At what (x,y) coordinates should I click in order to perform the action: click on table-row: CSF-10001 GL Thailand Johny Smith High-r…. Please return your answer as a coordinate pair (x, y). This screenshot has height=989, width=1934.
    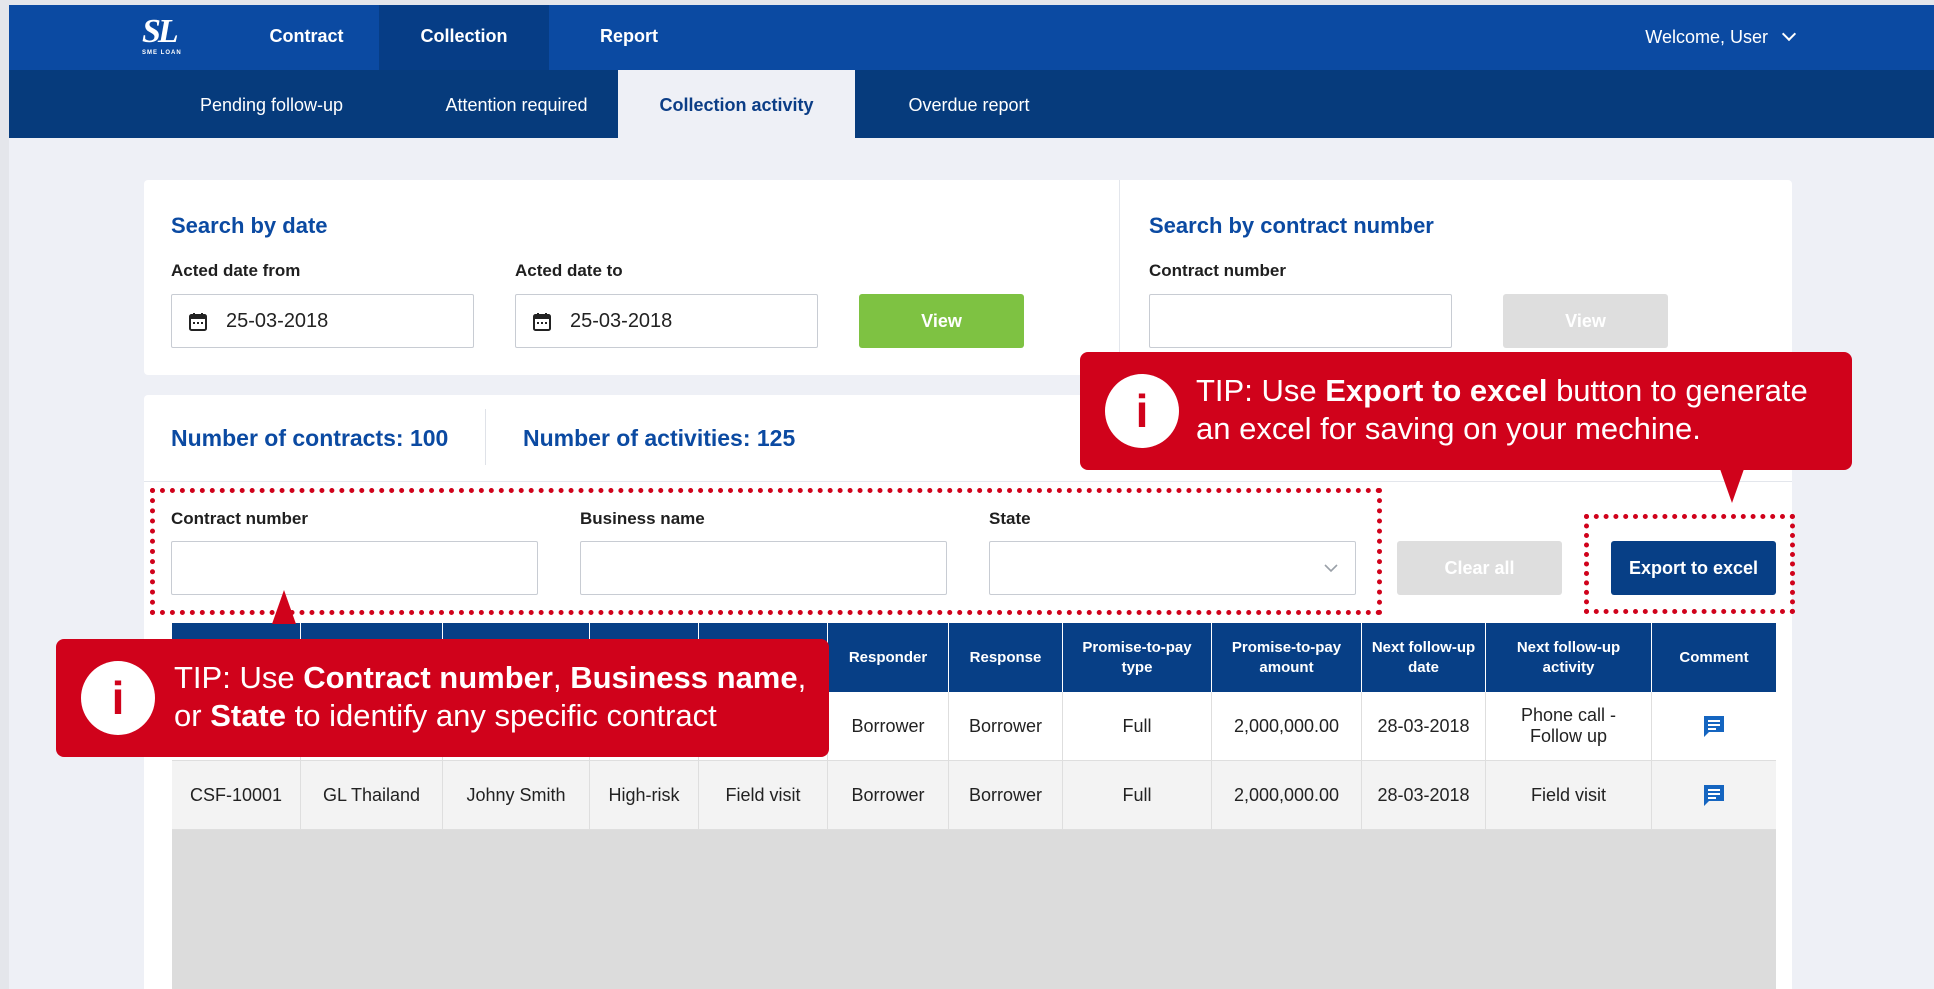
    Looking at the image, I should click on (974, 795).